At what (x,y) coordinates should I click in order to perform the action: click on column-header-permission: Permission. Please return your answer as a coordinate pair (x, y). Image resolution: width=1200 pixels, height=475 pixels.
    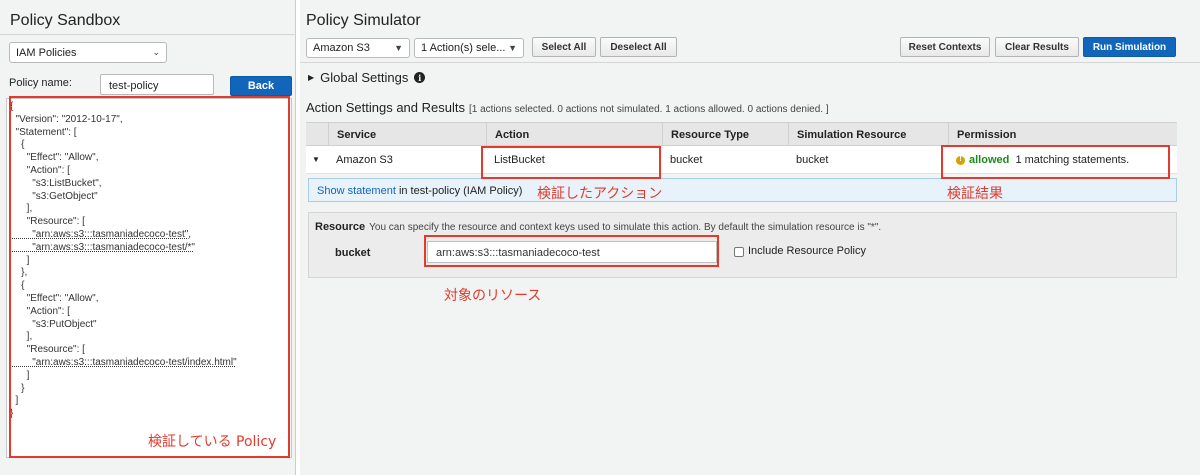
    Looking at the image, I should click on (1062, 135).